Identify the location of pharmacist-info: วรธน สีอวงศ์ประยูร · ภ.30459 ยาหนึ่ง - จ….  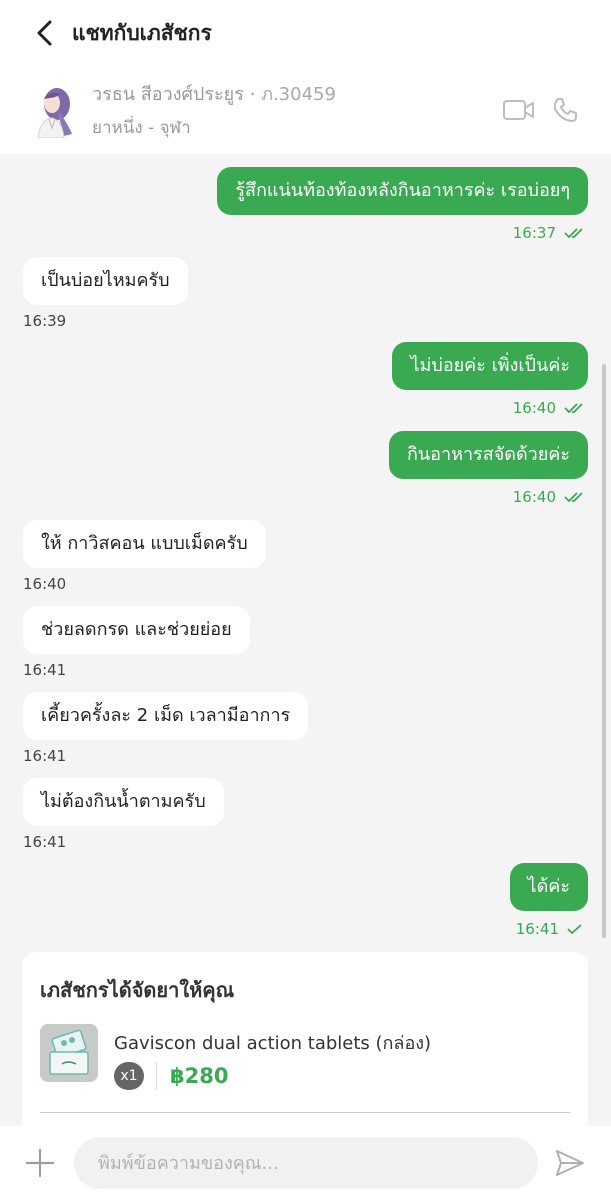
(295, 110).